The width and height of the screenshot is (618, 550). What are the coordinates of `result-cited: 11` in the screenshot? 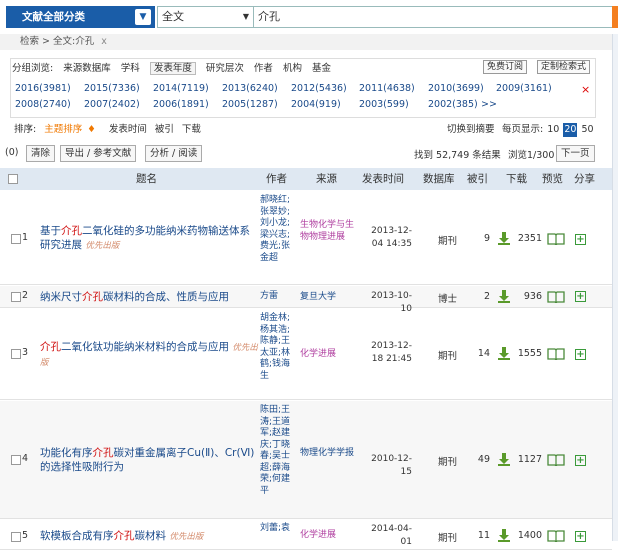 It's located at (481, 535).